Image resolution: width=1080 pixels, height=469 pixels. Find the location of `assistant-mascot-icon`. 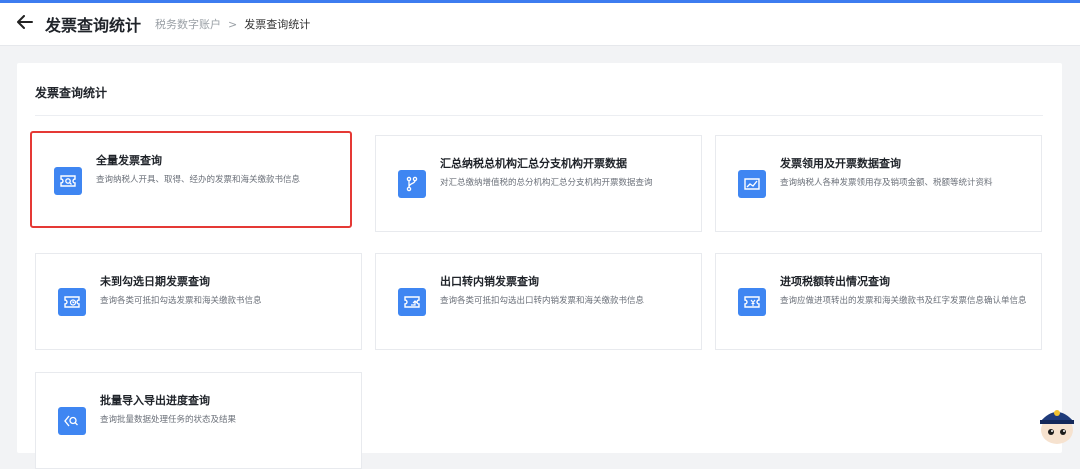

assistant-mascot-icon is located at coordinates (1055, 422).